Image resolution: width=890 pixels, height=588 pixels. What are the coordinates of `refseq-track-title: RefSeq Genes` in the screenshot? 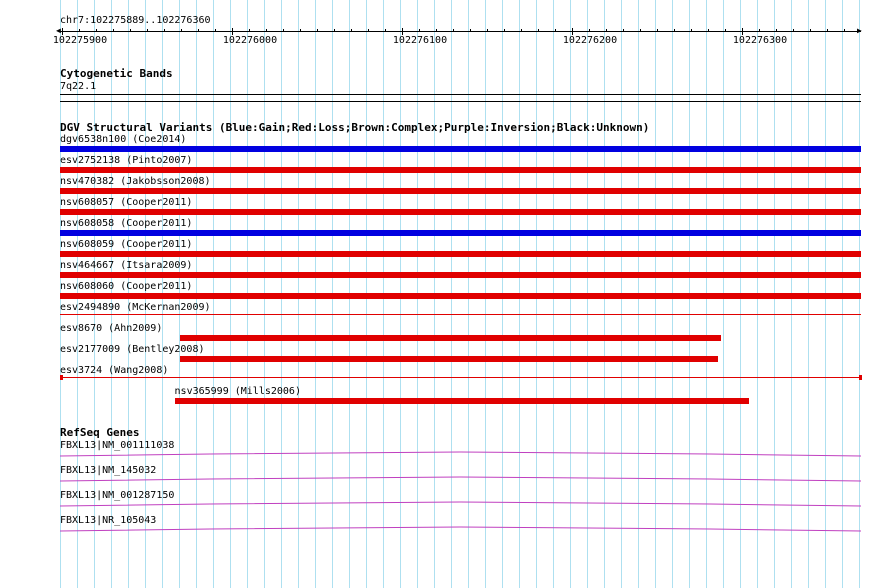 It's located at (100, 432).